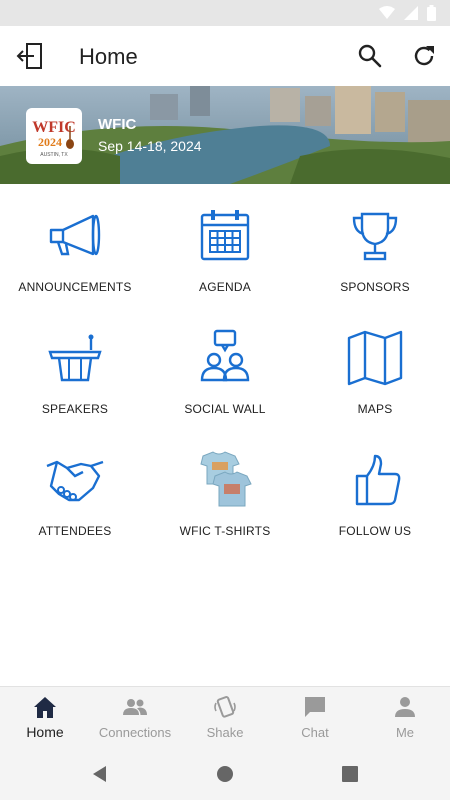 The image size is (450, 800). I want to click on tab-shake: Shake, so click(225, 718).